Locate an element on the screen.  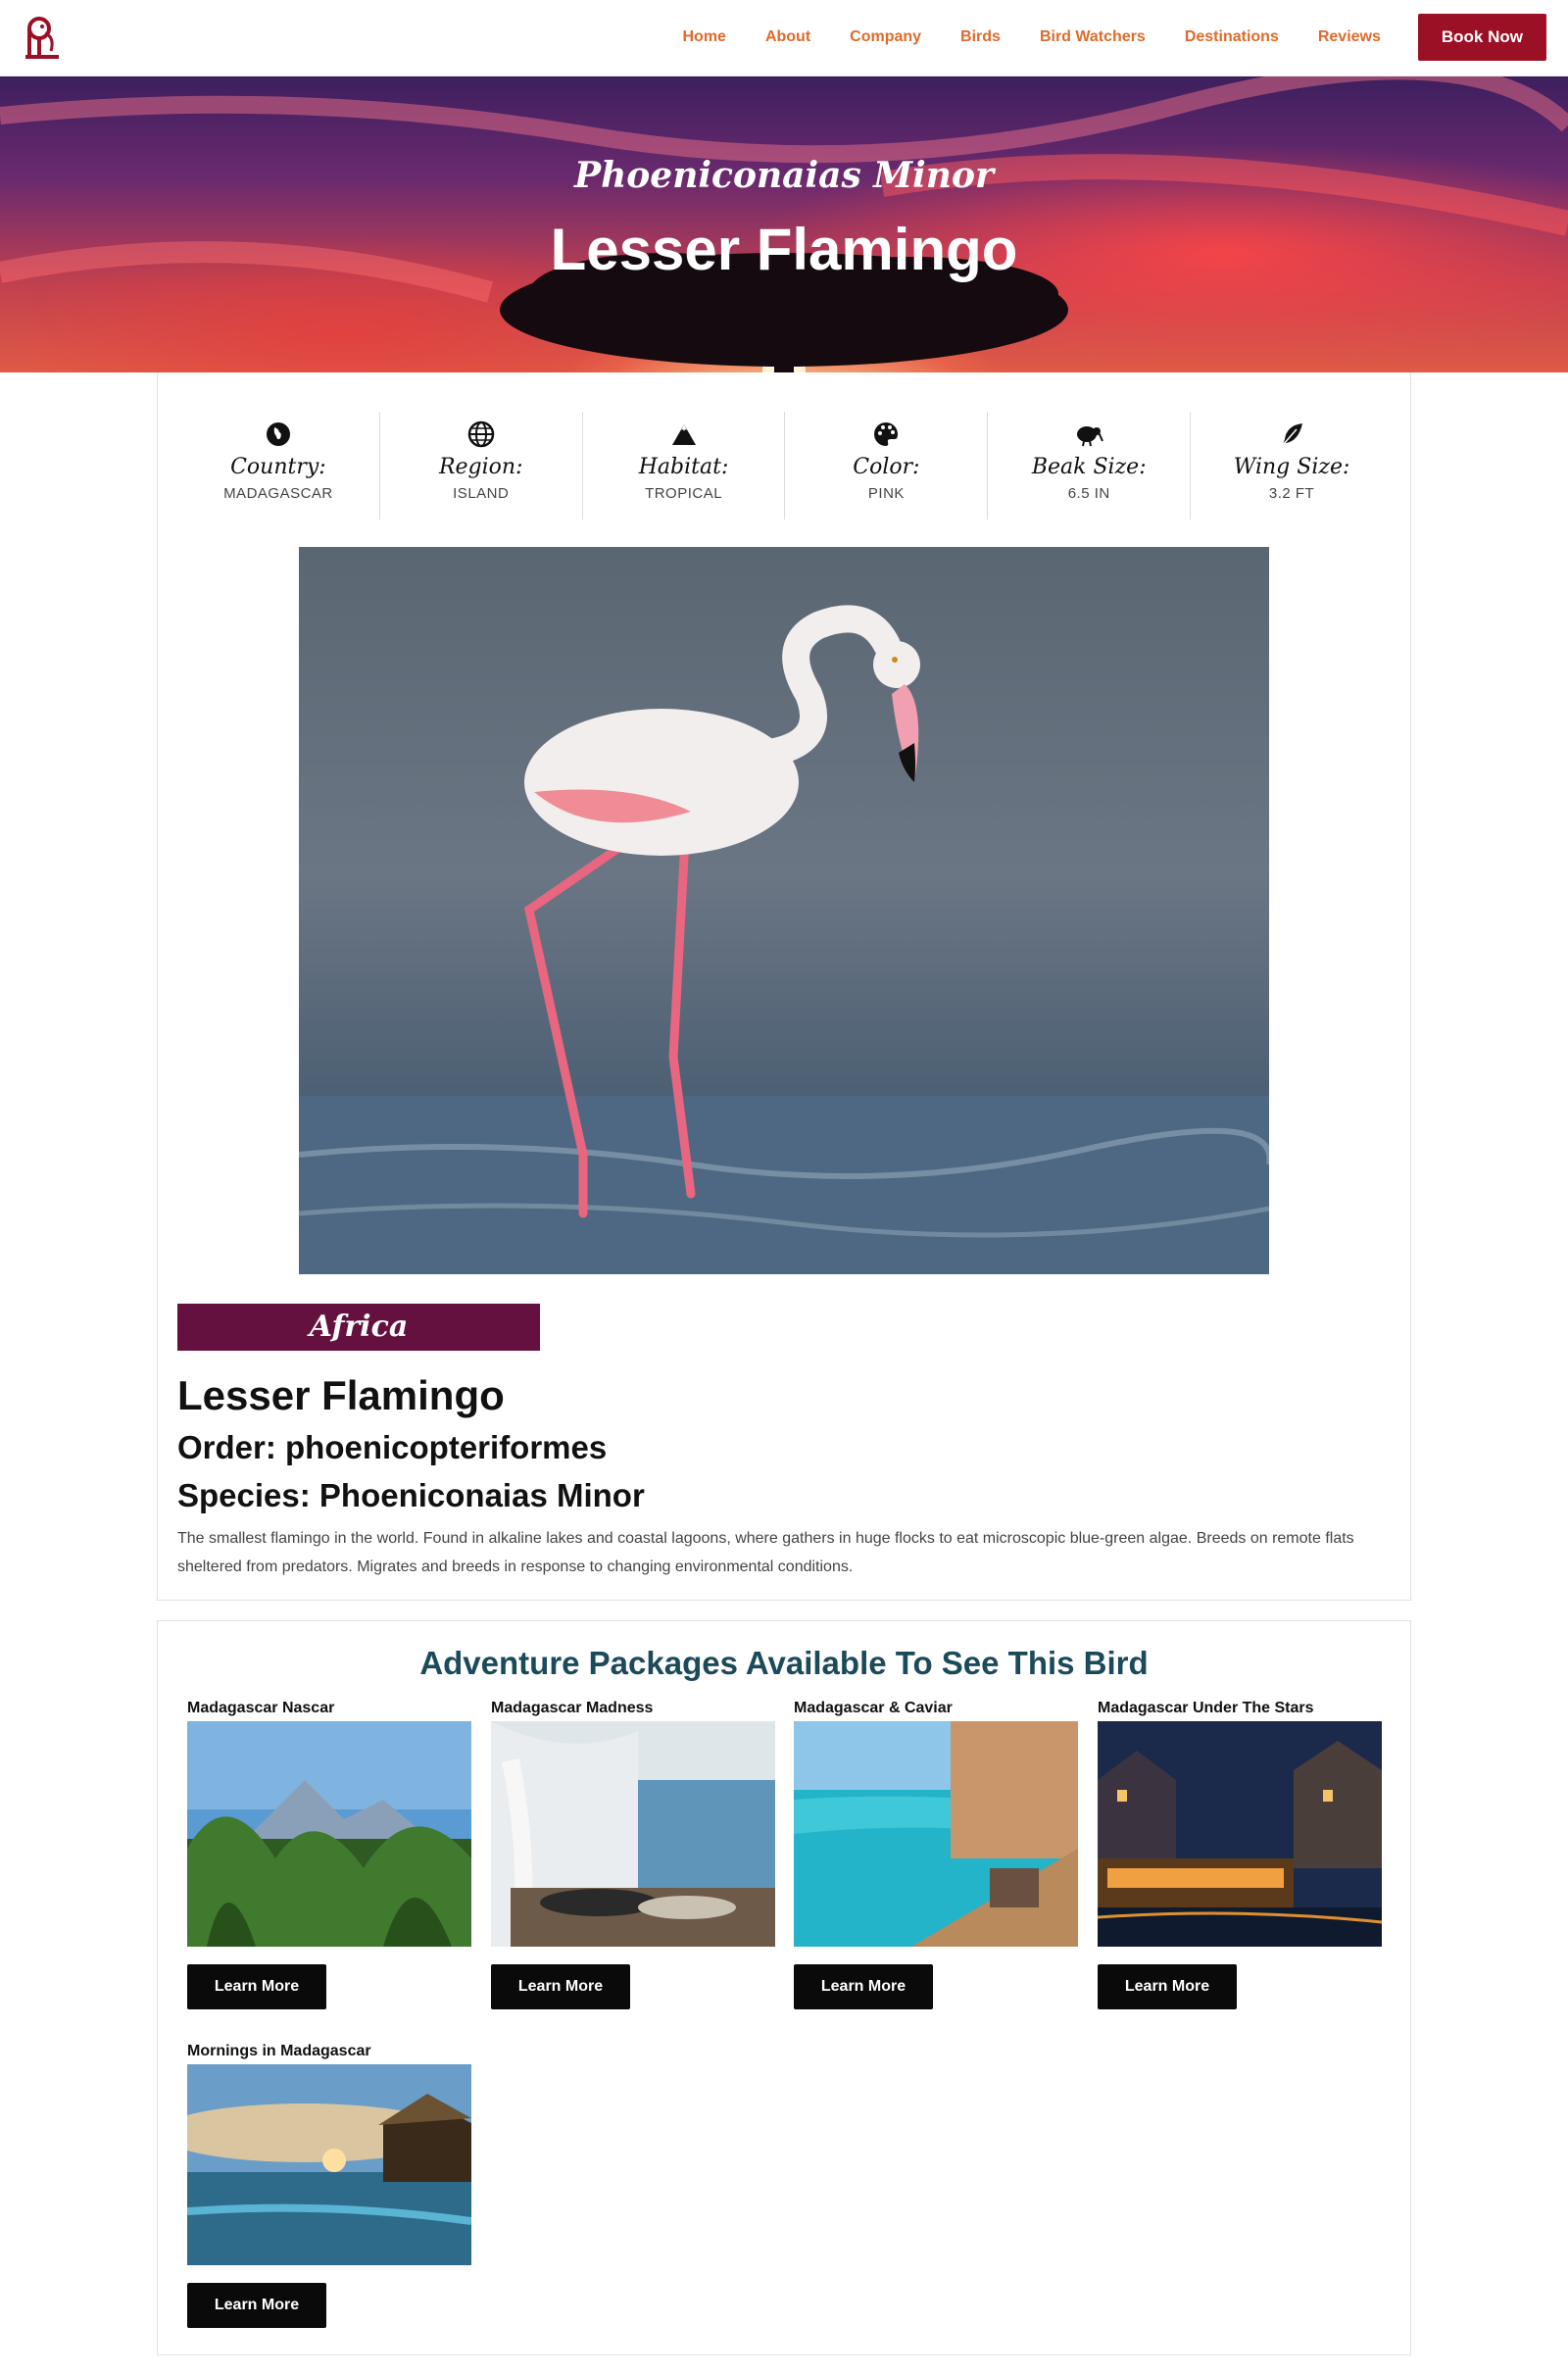
nav-about: About is located at coordinates (787, 37).